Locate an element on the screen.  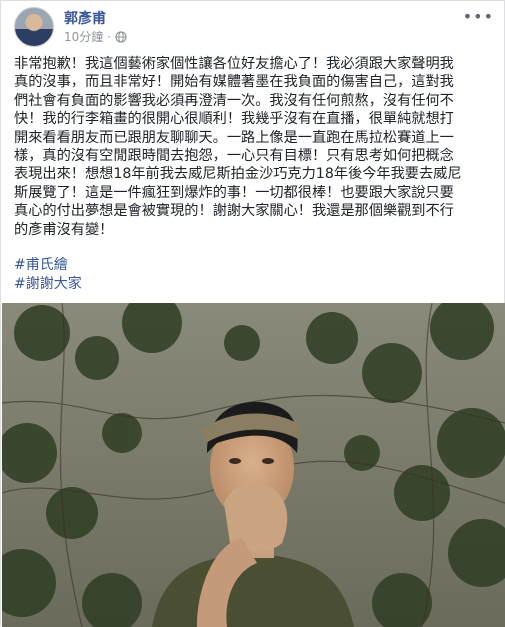
ellipsis-icon: ••• is located at coordinates (478, 16).